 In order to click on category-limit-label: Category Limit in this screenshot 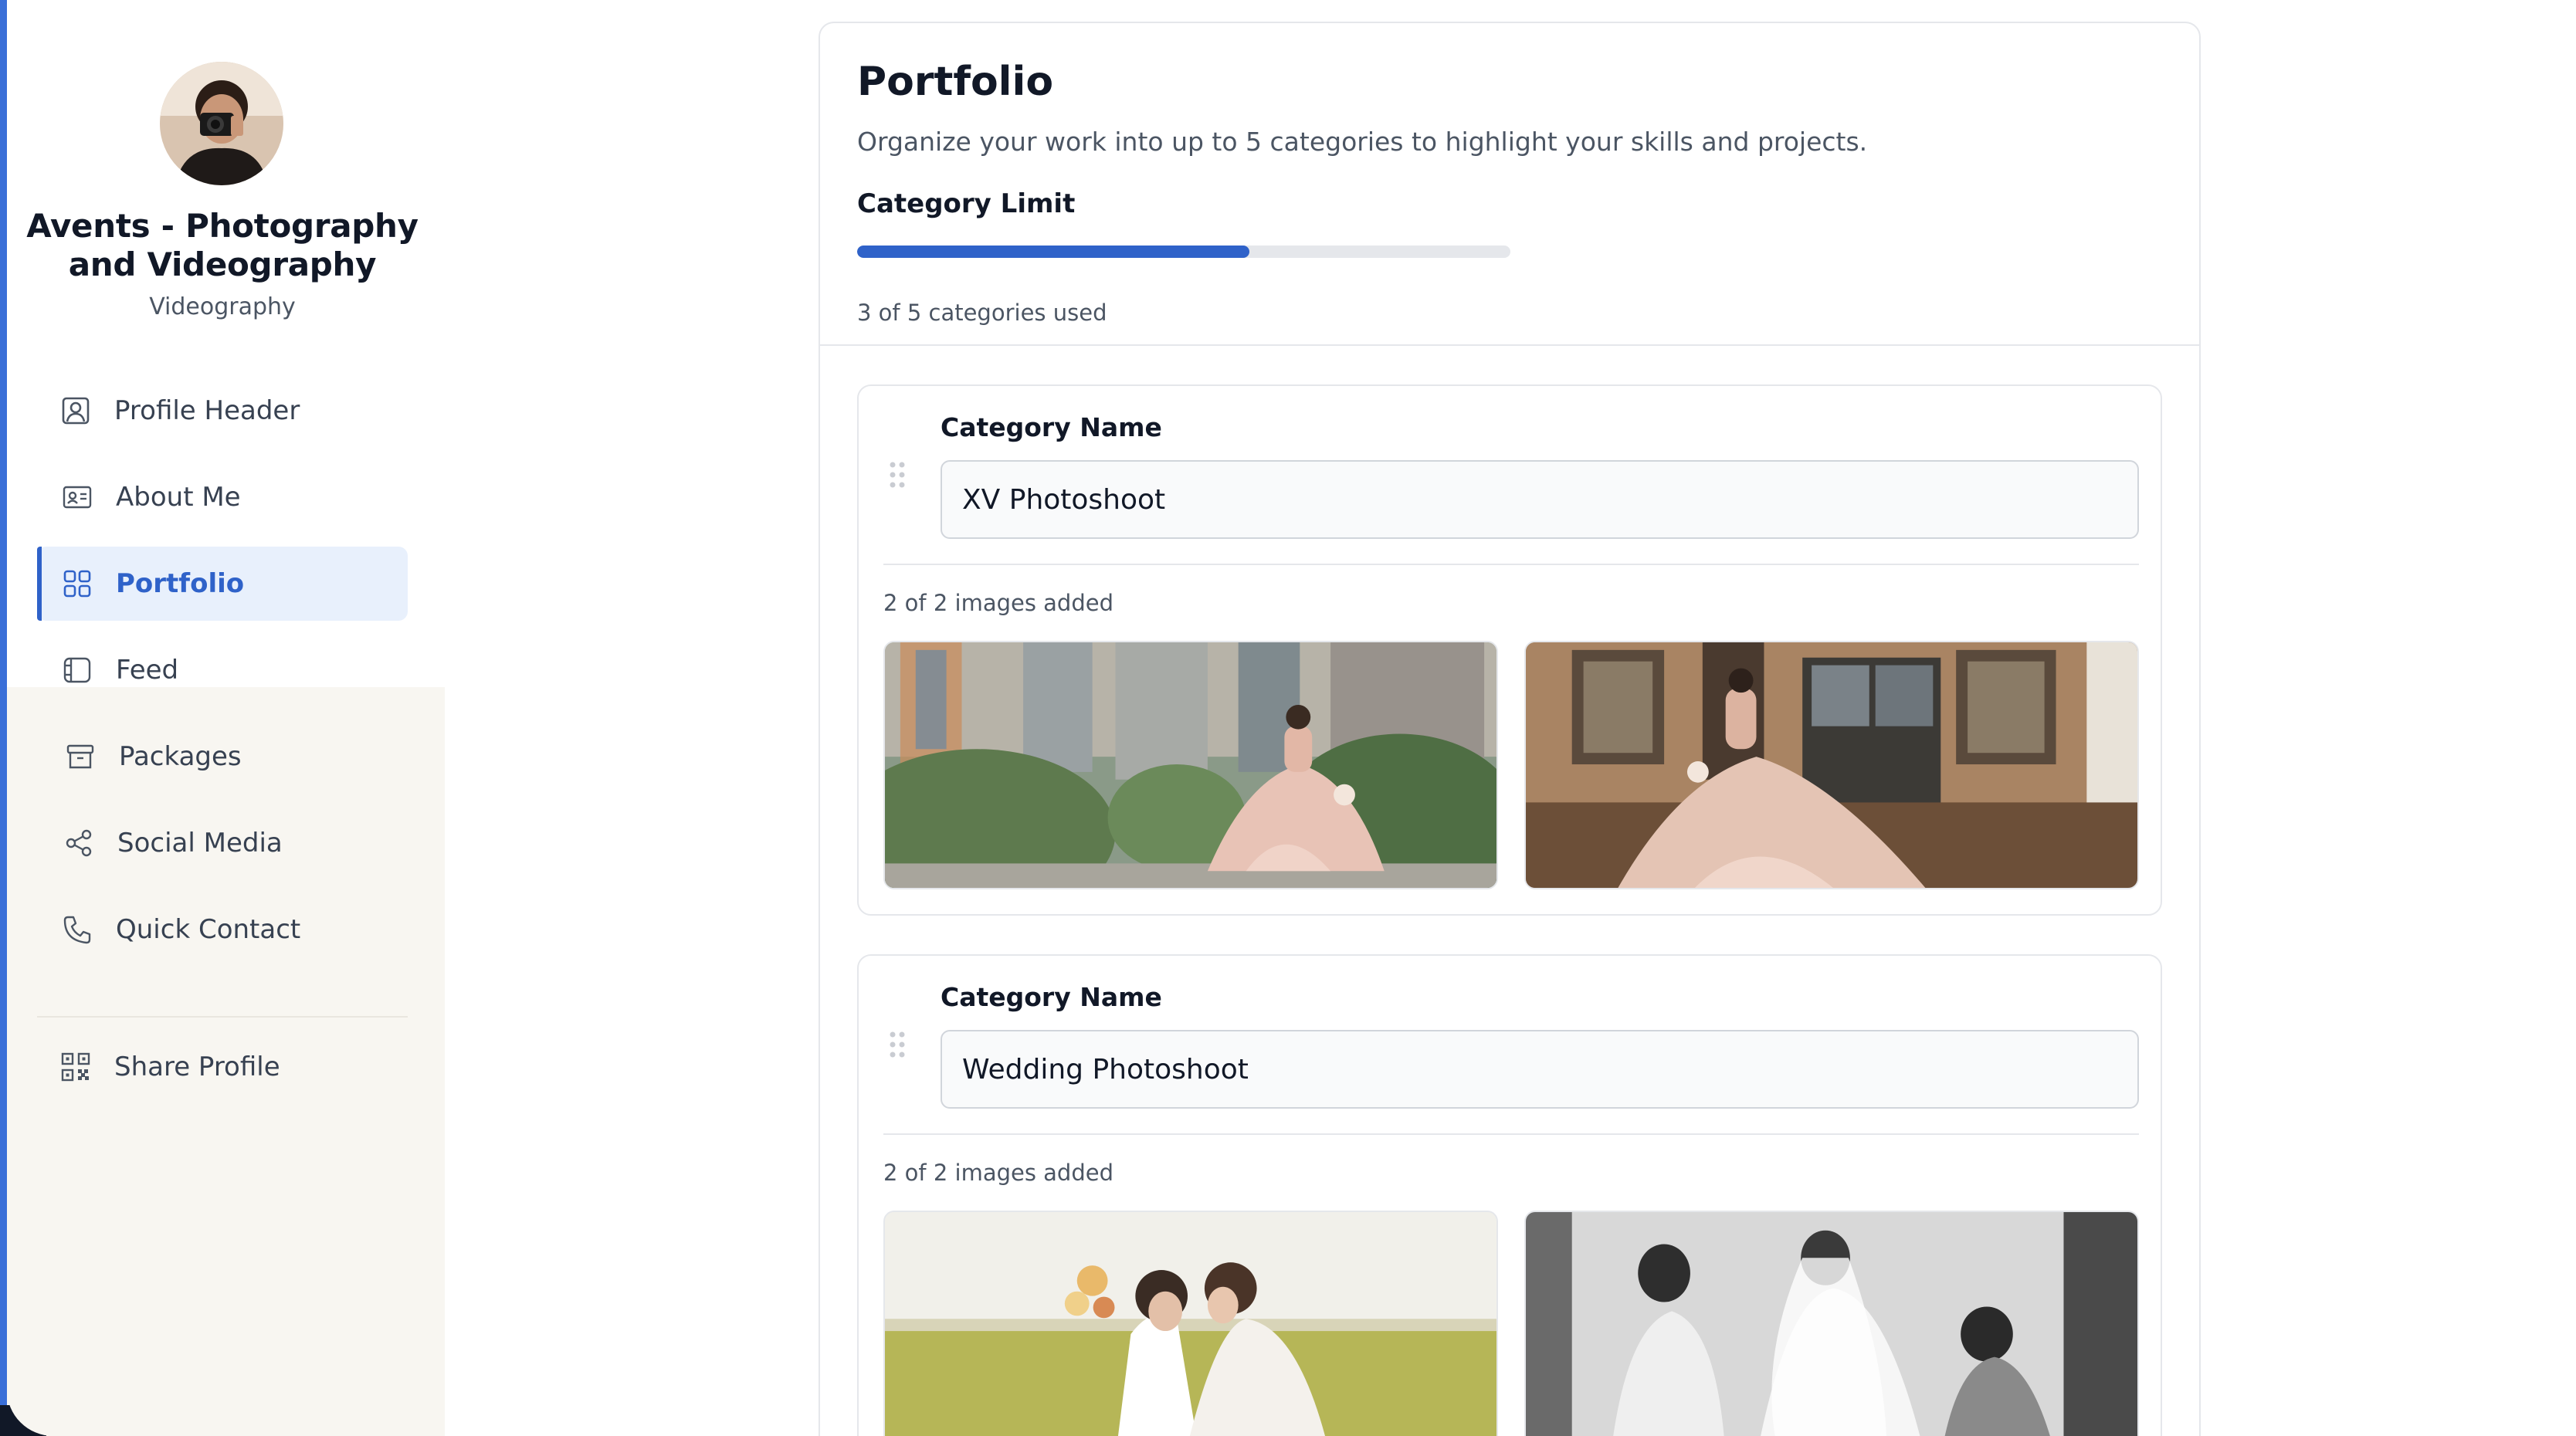, I will do `click(966, 204)`.